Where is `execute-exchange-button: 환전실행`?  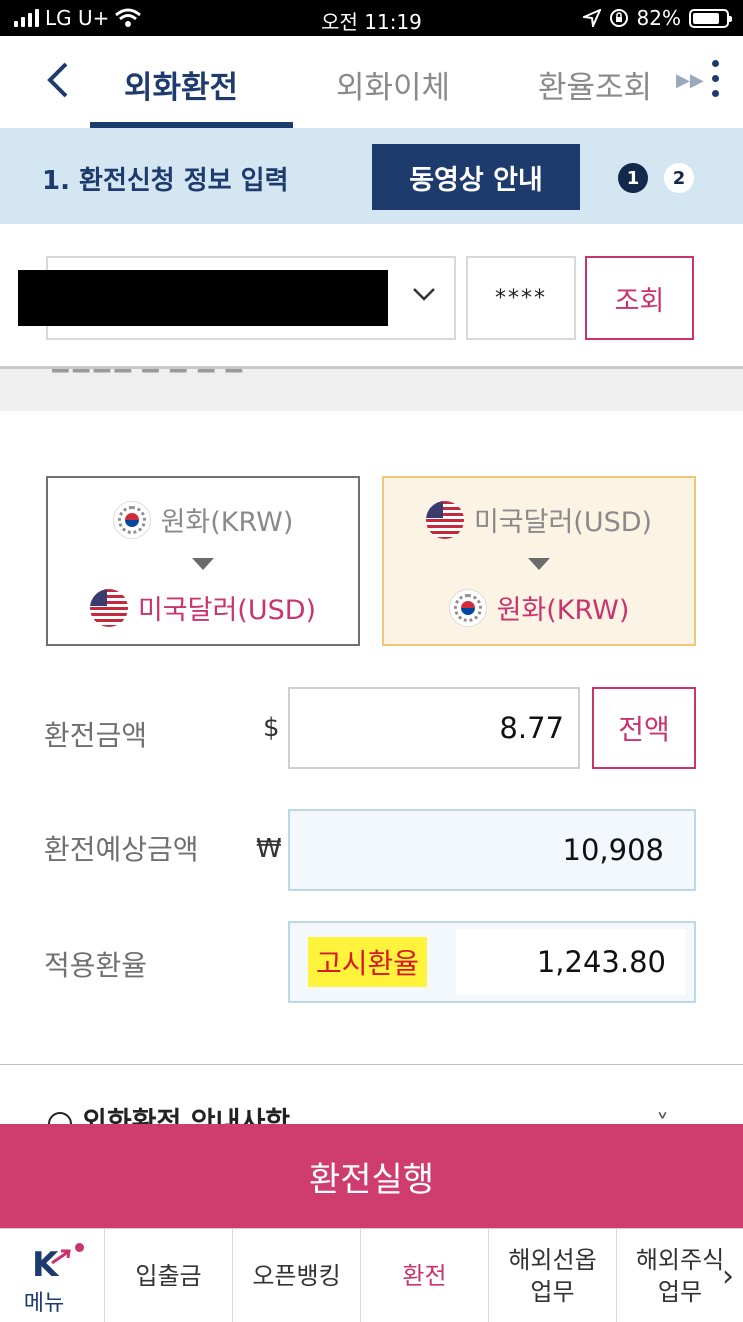 execute-exchange-button: 환전실행 is located at coordinates (371, 1176).